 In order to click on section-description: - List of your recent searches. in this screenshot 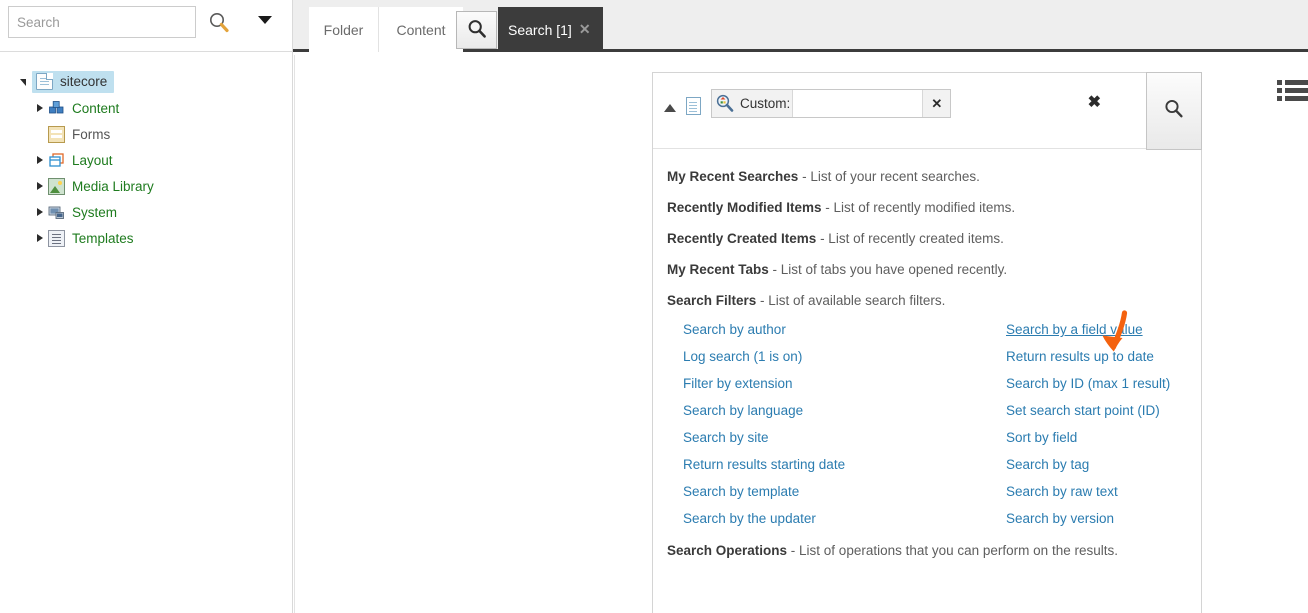, I will do `click(889, 176)`.